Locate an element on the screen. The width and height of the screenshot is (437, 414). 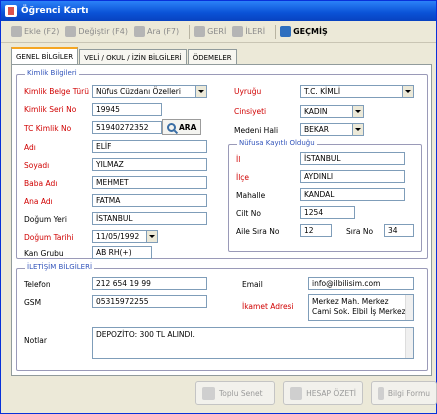
identity-group-title: Kimlik Bilgileri is located at coordinates (52, 73).